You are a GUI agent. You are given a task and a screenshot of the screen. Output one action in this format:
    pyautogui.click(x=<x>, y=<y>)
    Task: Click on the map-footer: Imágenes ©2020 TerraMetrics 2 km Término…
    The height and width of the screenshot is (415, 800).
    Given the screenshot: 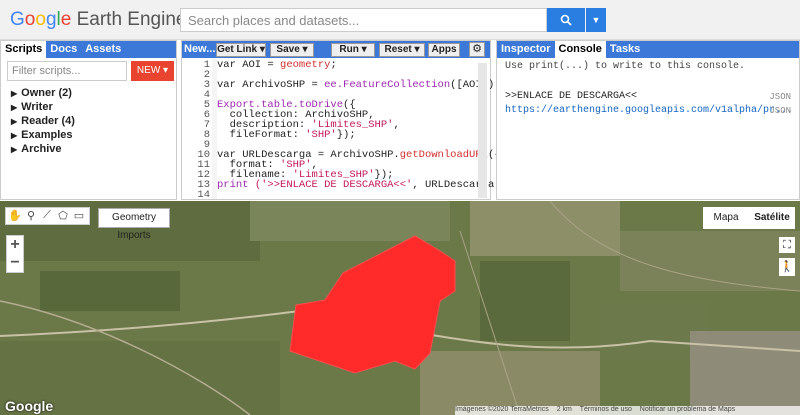 What is the action you would take?
    pyautogui.click(x=627, y=410)
    